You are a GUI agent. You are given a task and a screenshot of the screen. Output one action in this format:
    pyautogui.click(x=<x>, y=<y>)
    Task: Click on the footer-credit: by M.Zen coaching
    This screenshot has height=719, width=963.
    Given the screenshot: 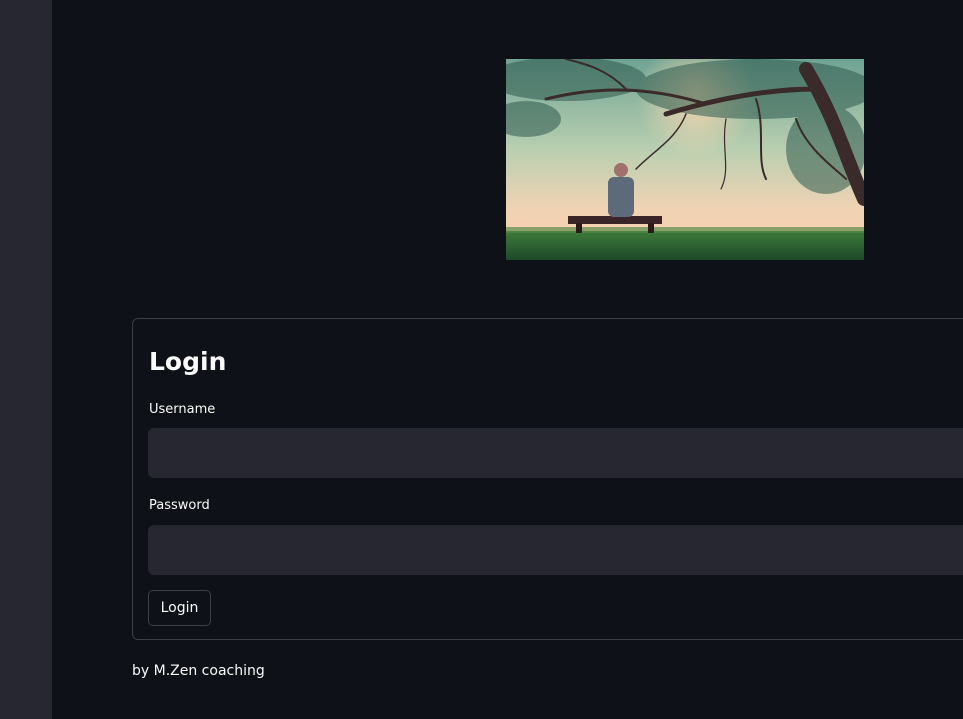 What is the action you would take?
    pyautogui.click(x=198, y=671)
    